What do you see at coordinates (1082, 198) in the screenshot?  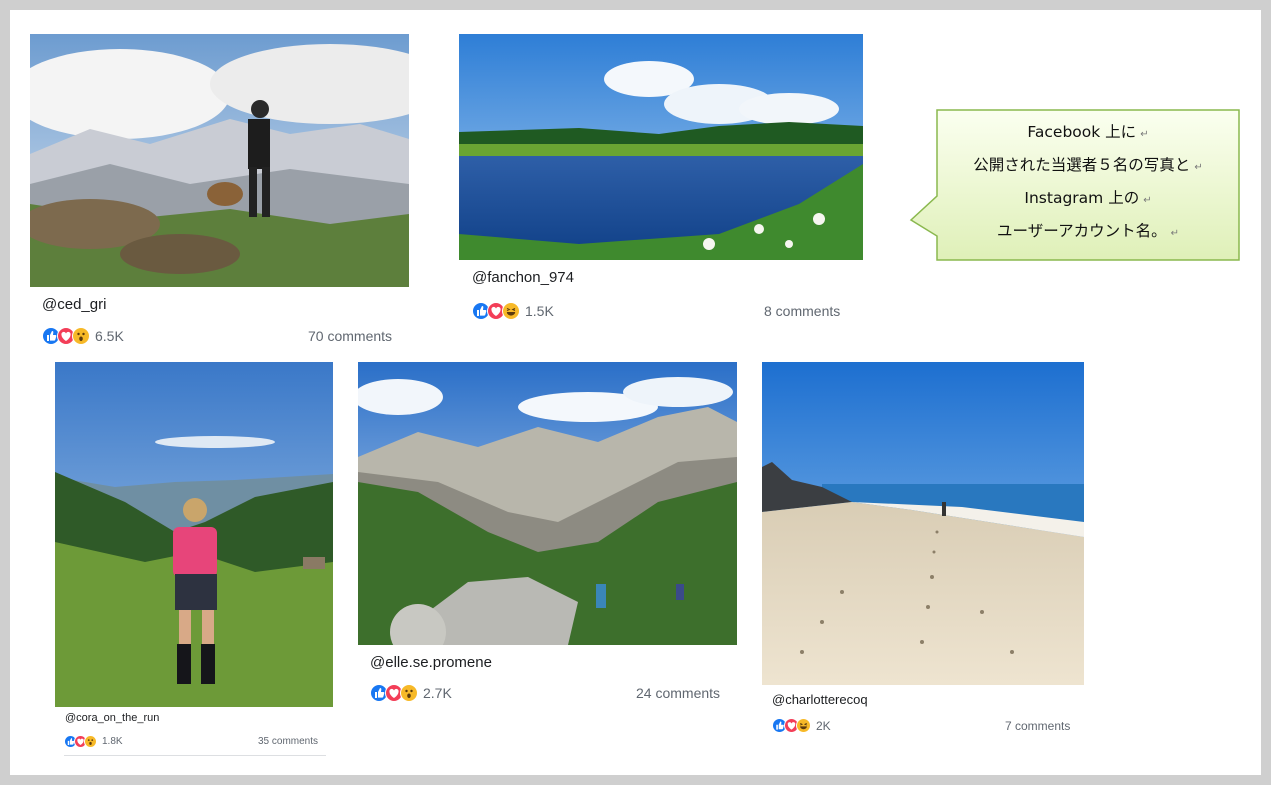 I see `callout-line-3: Instagram 上の` at bounding box center [1082, 198].